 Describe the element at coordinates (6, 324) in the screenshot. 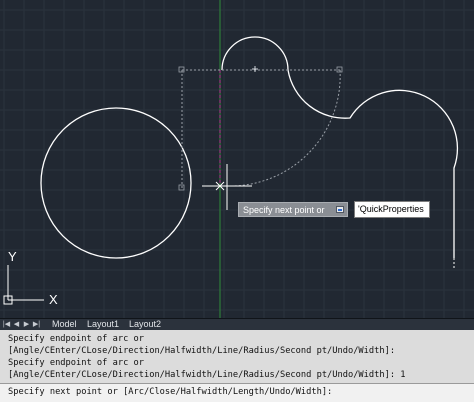

I see `first-tab-icon: |◀` at that location.